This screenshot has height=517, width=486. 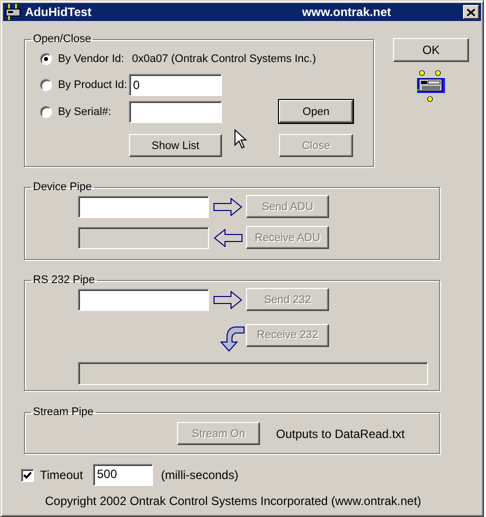 What do you see at coordinates (346, 12) in the screenshot?
I see `window-subtitle: www.ontrak.net` at bounding box center [346, 12].